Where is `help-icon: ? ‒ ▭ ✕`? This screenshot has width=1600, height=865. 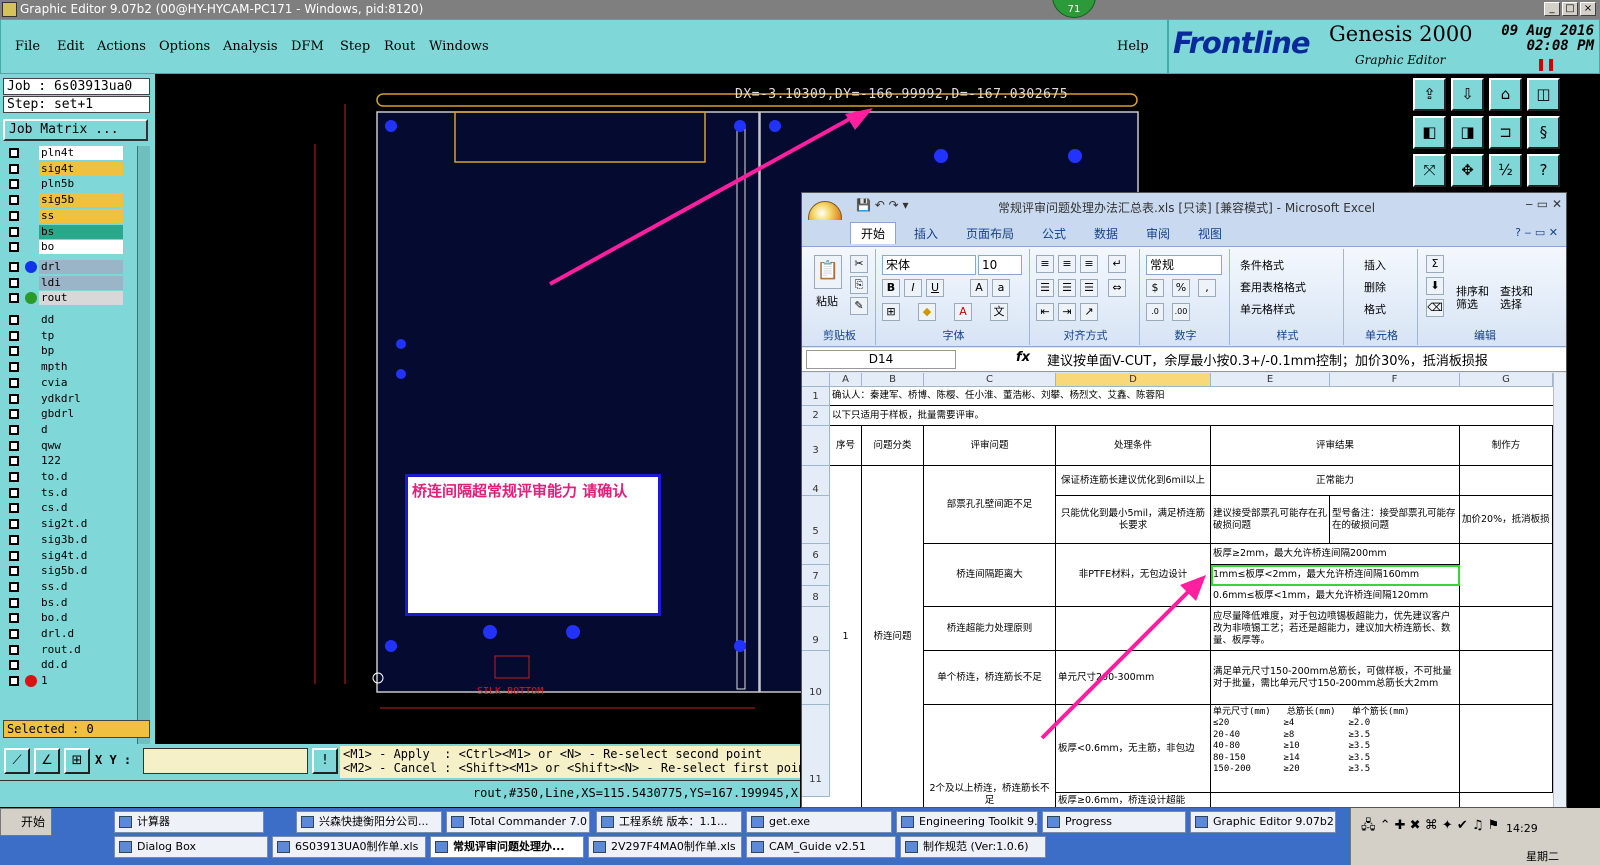 help-icon: ? ‒ ▭ ✕ is located at coordinates (1536, 232).